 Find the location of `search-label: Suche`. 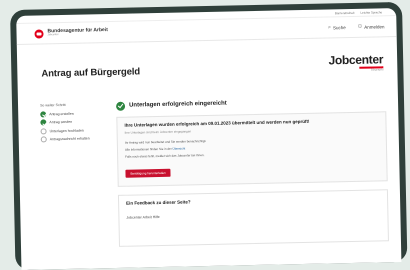

search-label: Suche is located at coordinates (339, 27).